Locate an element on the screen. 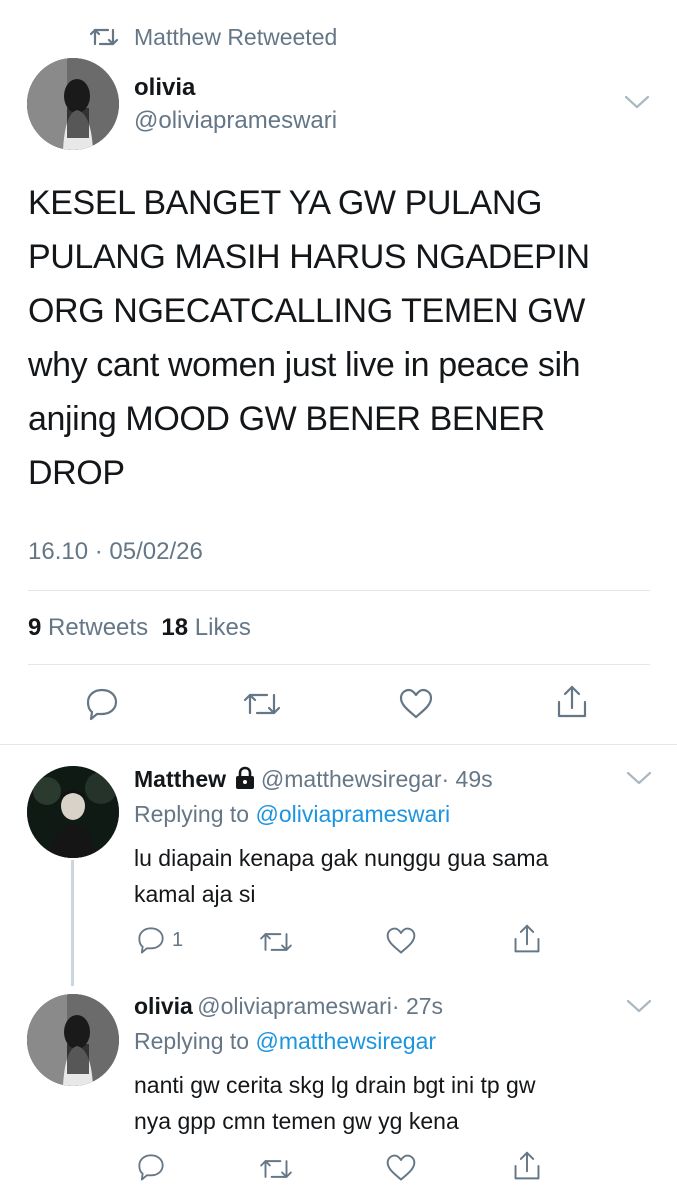 This screenshot has height=1200, width=677. replying-to: Replying to @oliviaprameswari is located at coordinates (292, 814).